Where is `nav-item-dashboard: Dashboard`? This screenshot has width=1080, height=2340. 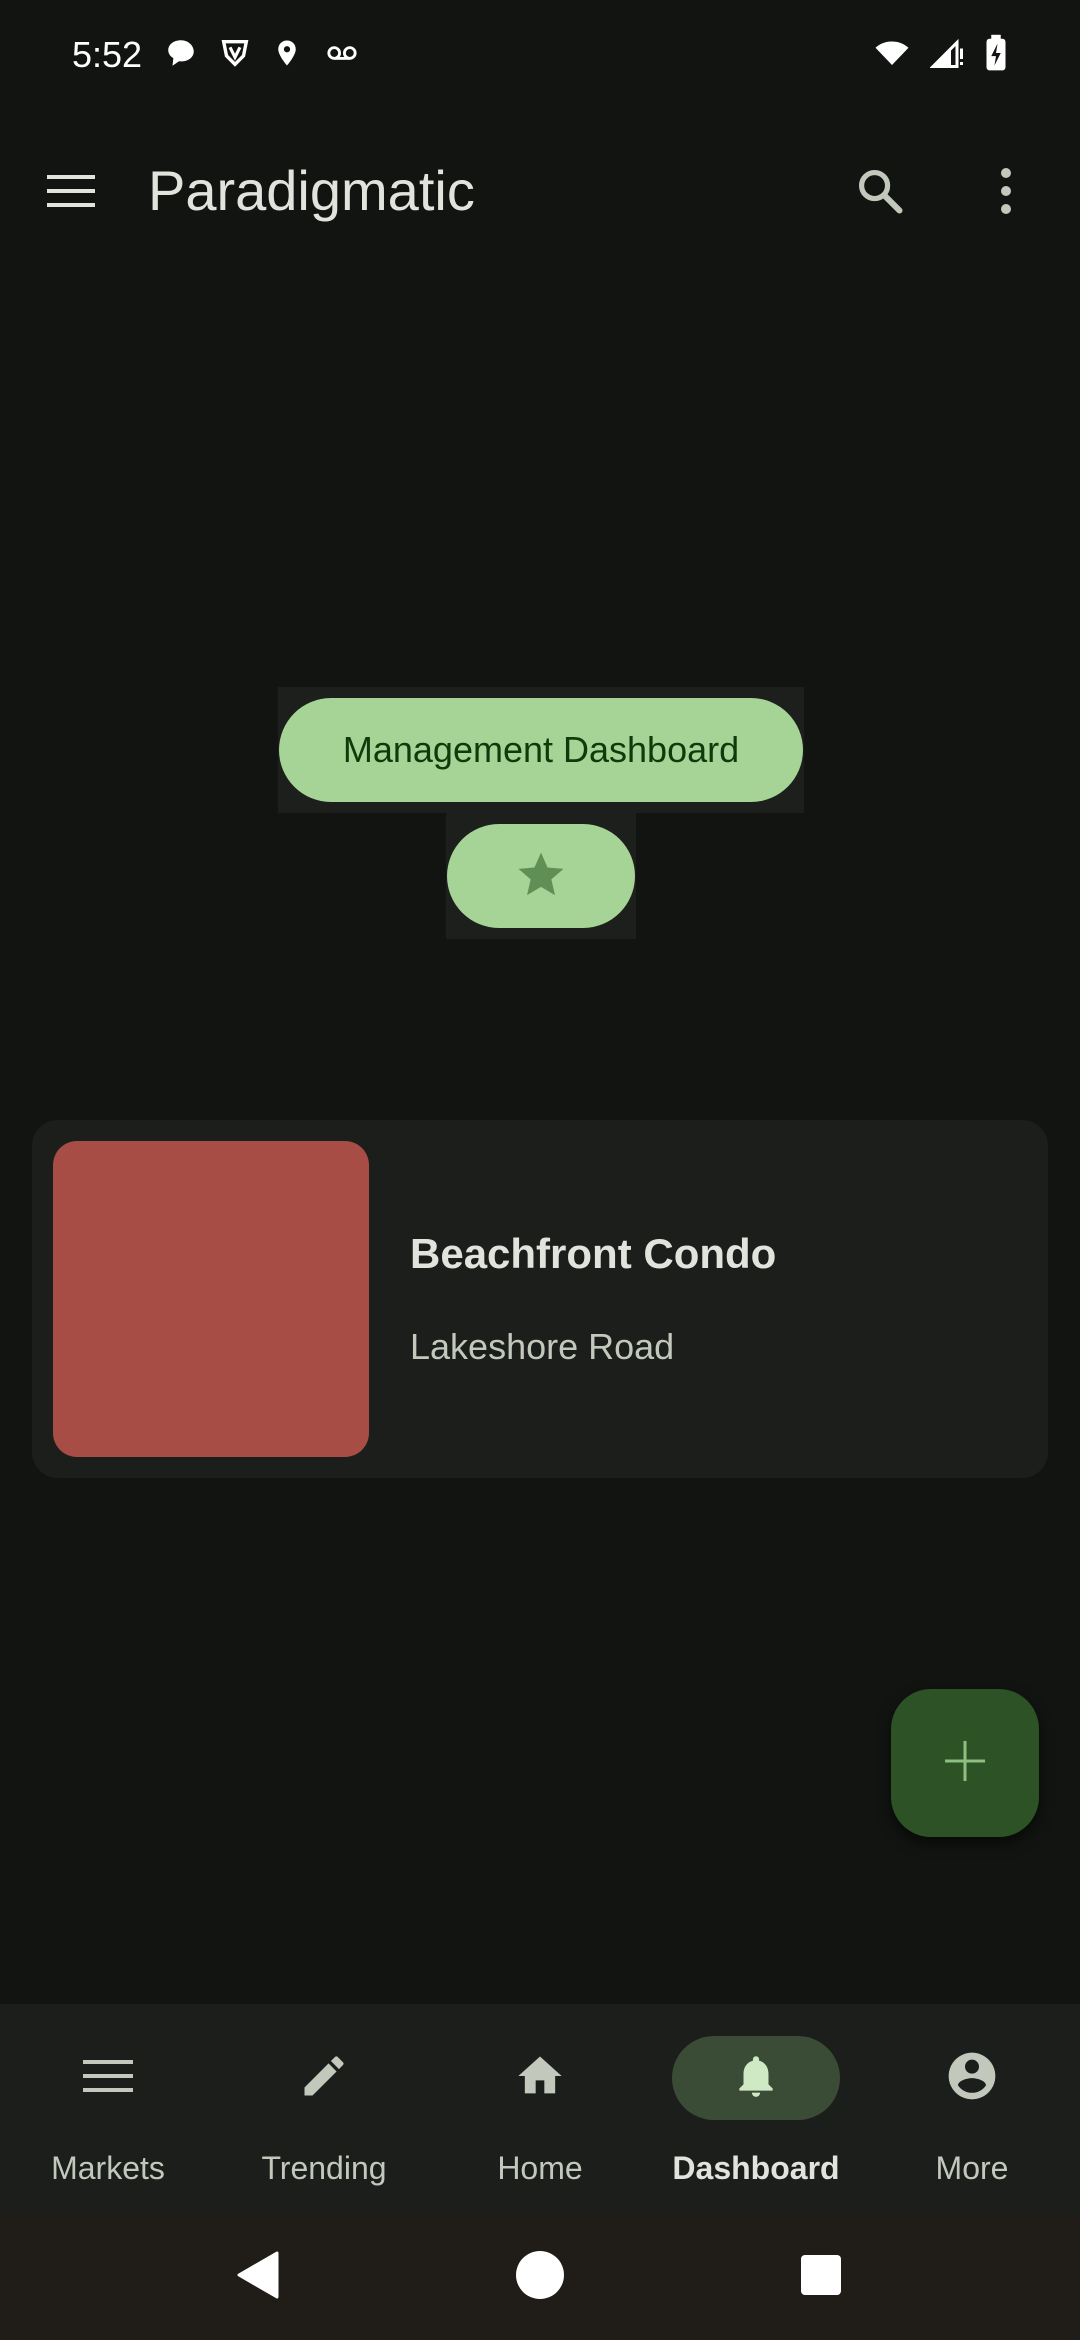
nav-item-dashboard: Dashboard is located at coordinates (756, 2109).